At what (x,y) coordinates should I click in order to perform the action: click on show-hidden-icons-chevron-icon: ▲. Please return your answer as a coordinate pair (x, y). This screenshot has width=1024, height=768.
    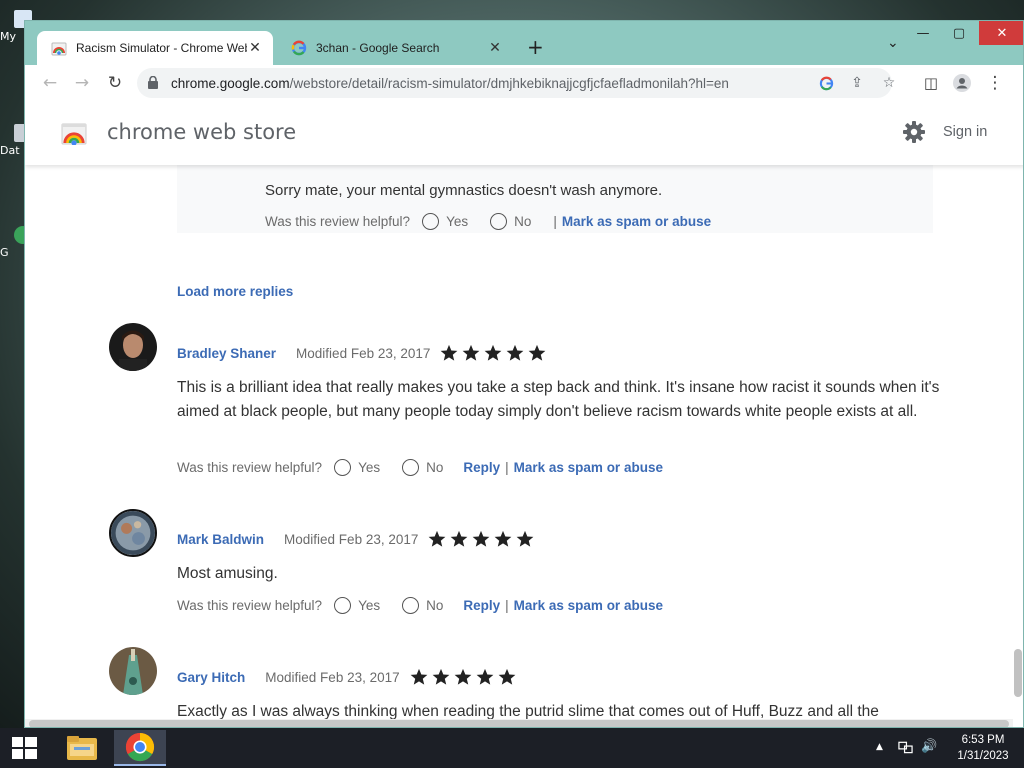
    Looking at the image, I should click on (879, 747).